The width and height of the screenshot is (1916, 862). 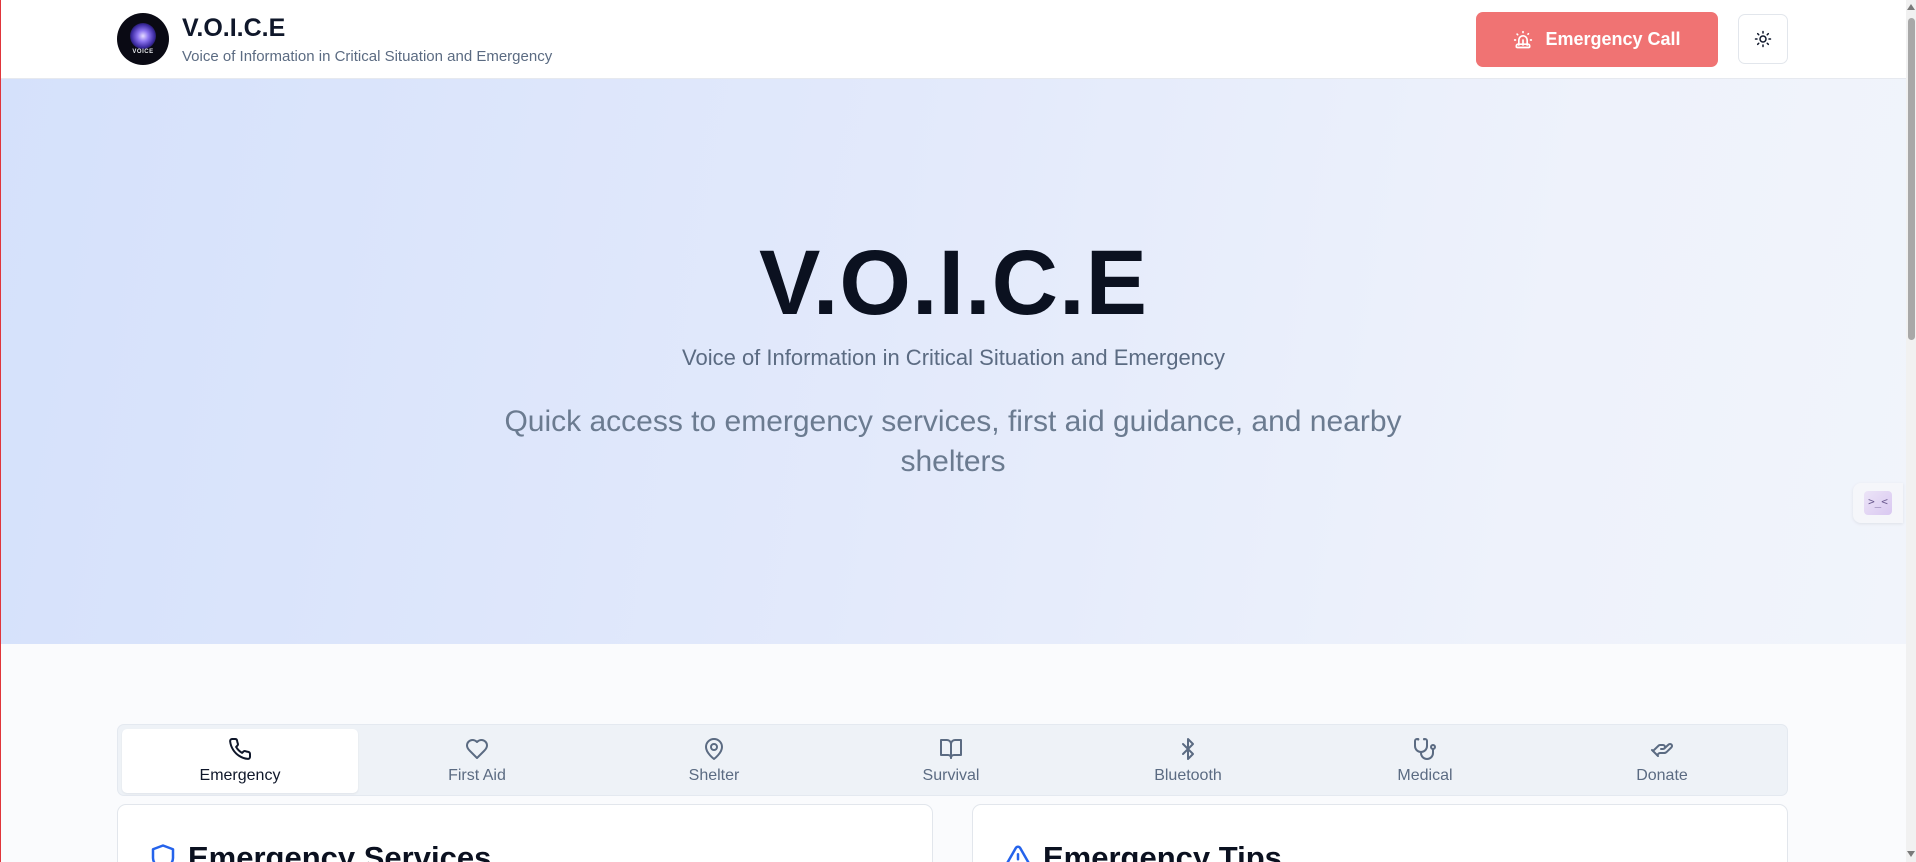 I want to click on map-pin-icon, so click(x=714, y=749).